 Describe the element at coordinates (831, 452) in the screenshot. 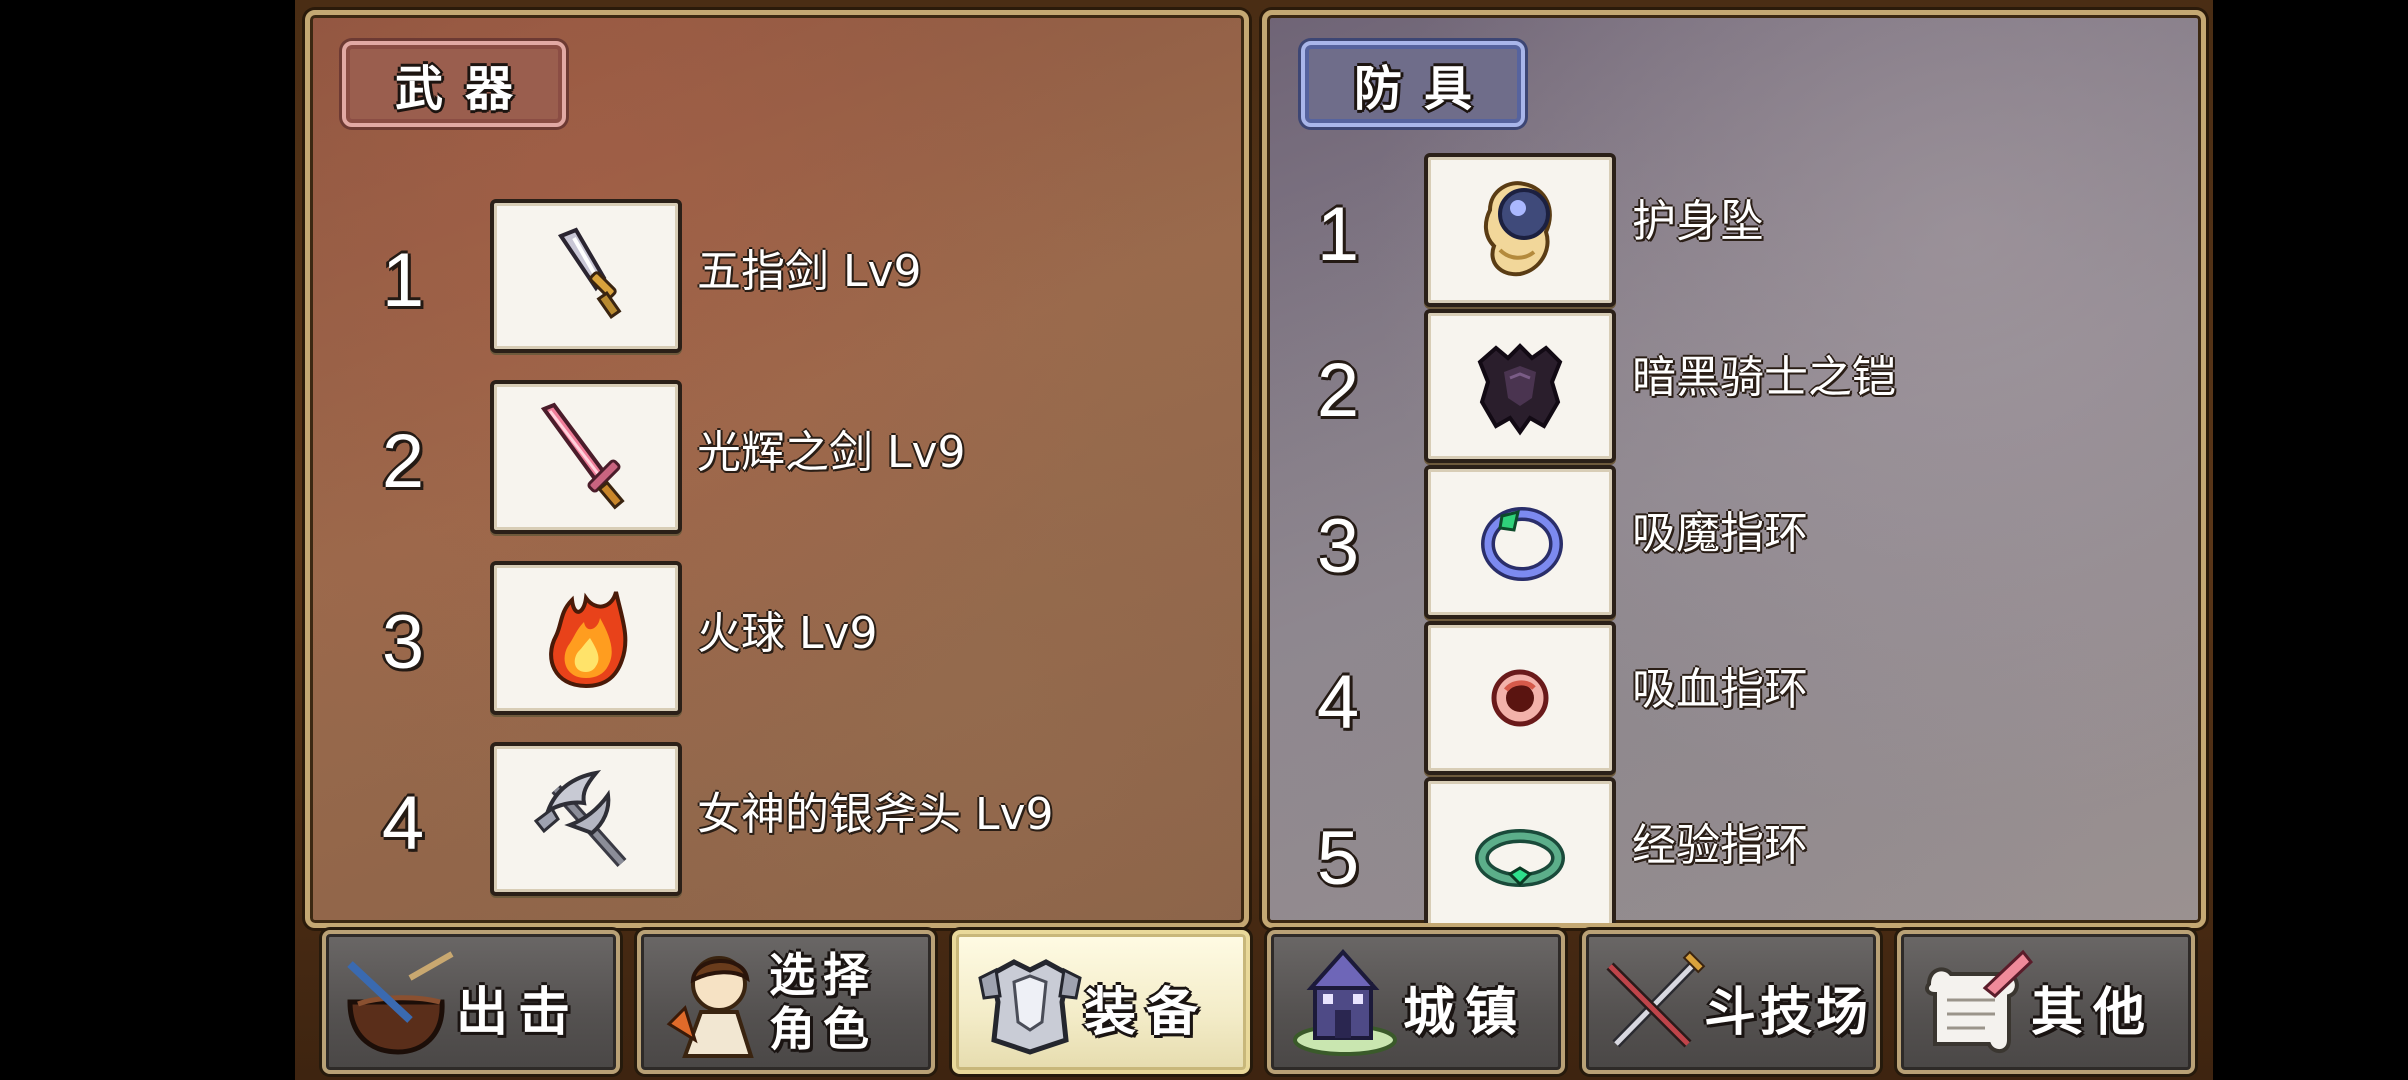

I see `weapon-name: 光辉之剑 Lv9` at that location.